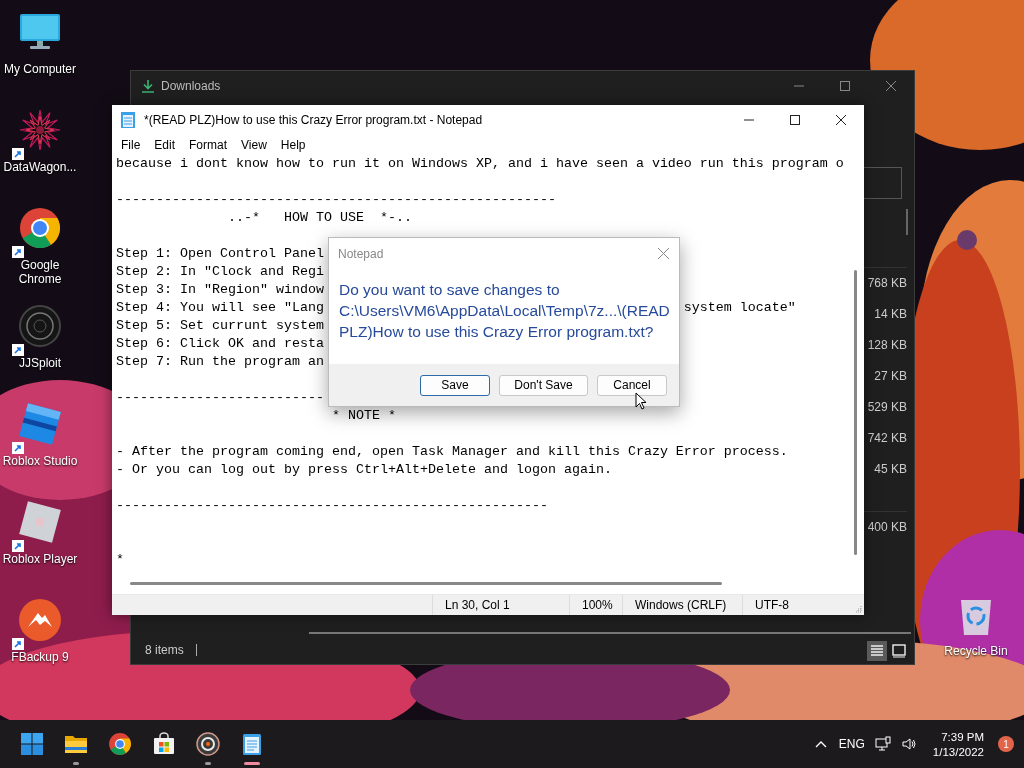  Describe the element at coordinates (220, 344) in the screenshot. I see `text-line: Step 6: Click OK and resta` at that location.